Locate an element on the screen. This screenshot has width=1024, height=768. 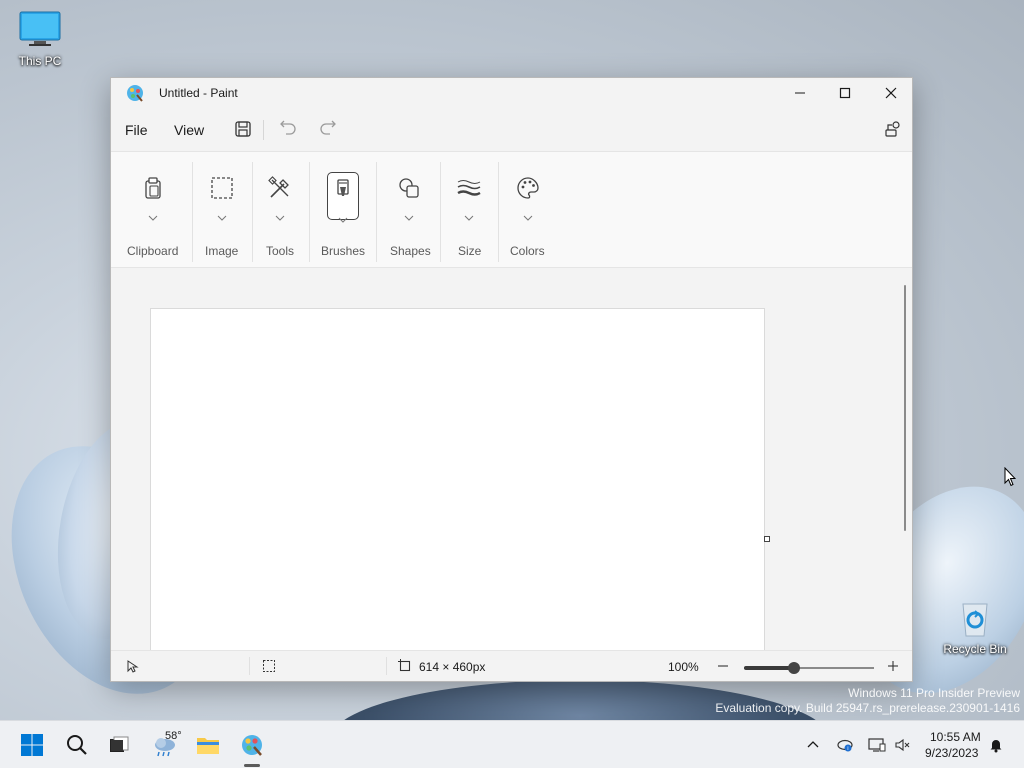
ribbon-group-brushes: Brushes is located at coordinates (343, 210).